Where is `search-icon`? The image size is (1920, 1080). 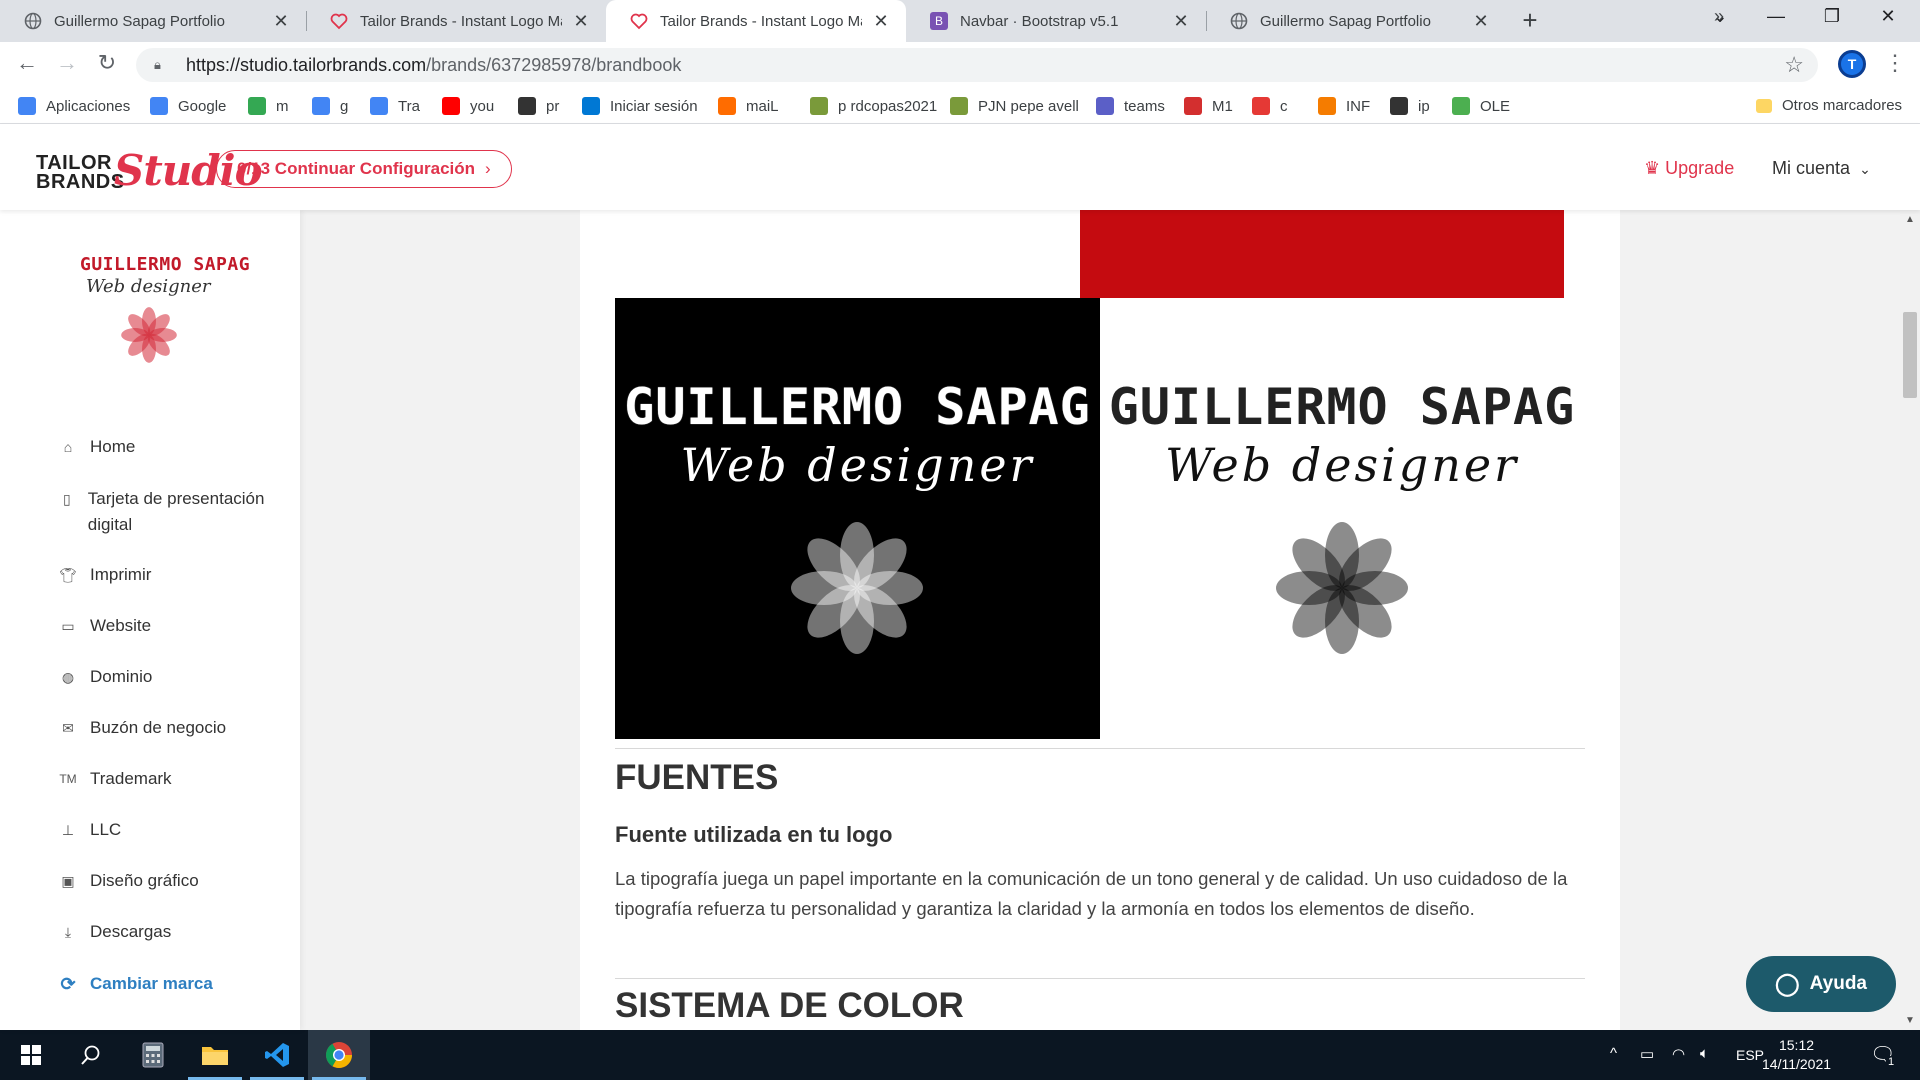
search-icon is located at coordinates (91, 1055).